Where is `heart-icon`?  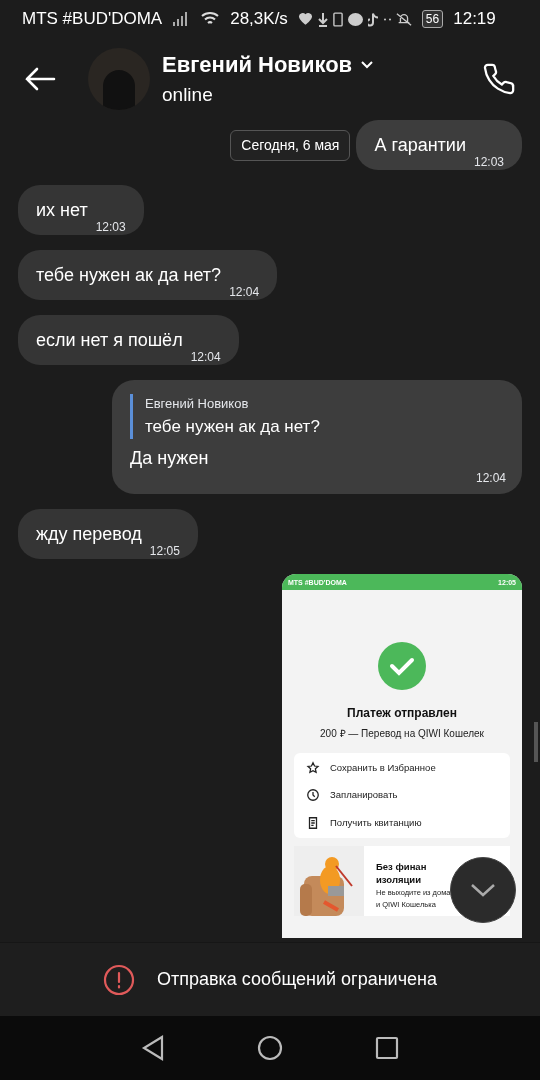
heart-icon is located at coordinates (305, 19).